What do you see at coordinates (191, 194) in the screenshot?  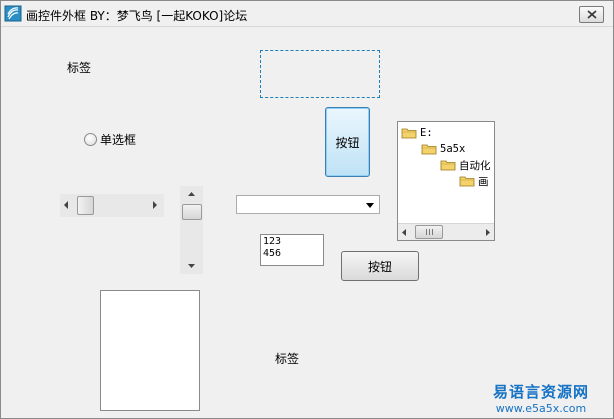 I see `scroll-up-icon` at bounding box center [191, 194].